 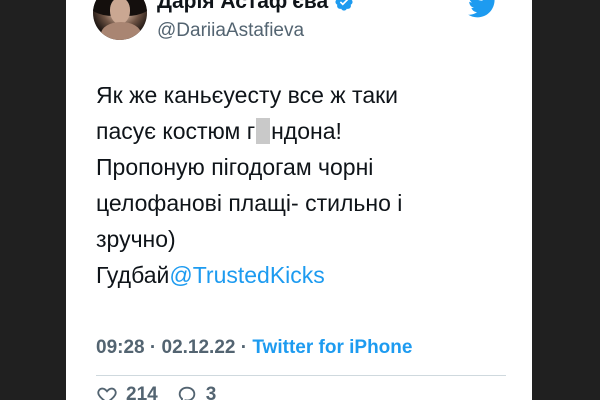 What do you see at coordinates (120, 347) in the screenshot?
I see `tweet-time: 09:28` at bounding box center [120, 347].